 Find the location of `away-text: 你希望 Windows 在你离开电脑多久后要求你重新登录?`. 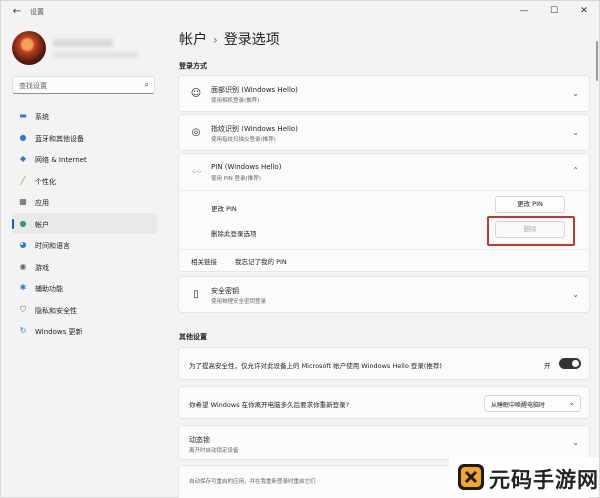

away-text: 你希望 Windows 在你离开电脑多久后要求你重新登录? is located at coordinates (269, 405).